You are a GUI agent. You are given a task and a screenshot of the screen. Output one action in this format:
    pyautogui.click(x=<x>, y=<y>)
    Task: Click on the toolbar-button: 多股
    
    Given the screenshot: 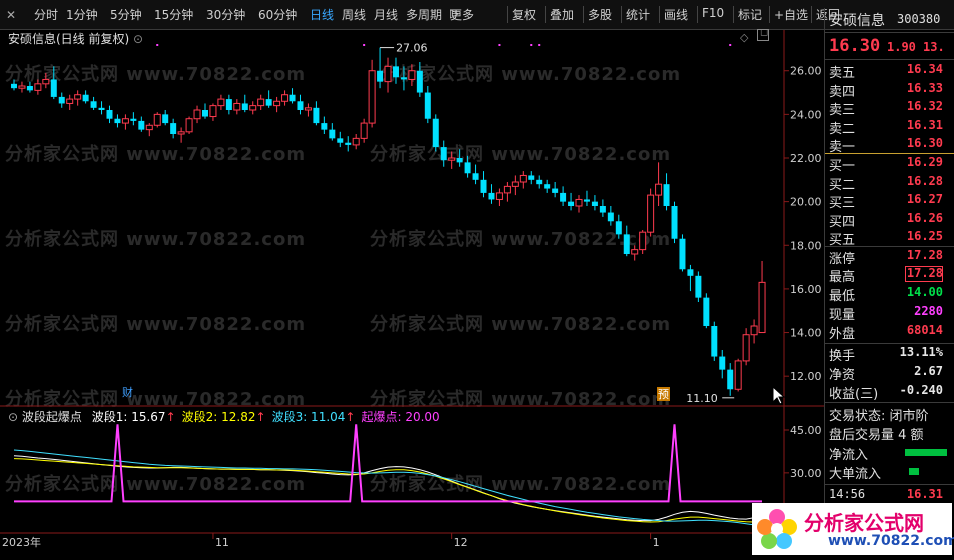 What is the action you would take?
    pyautogui.click(x=600, y=14)
    